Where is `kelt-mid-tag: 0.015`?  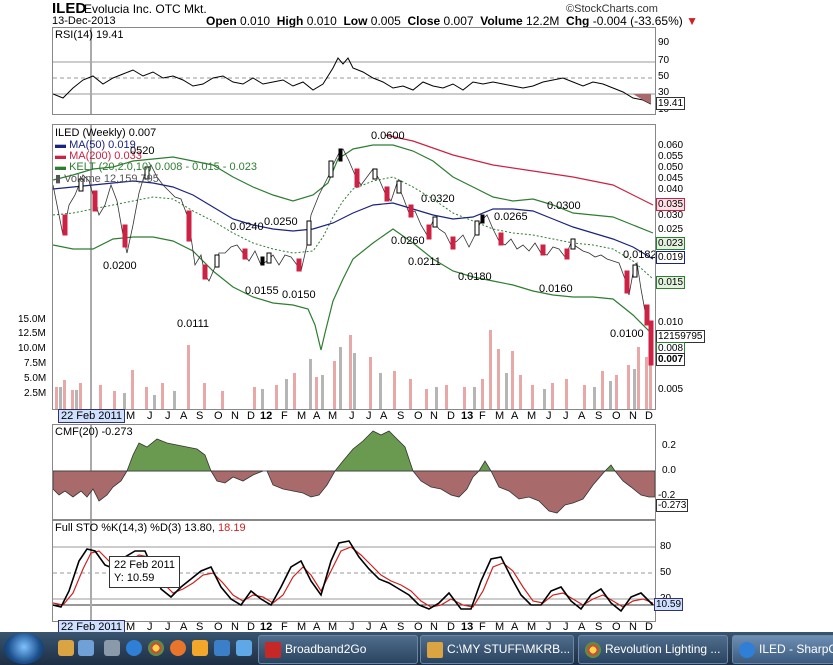
kelt-mid-tag: 0.015 is located at coordinates (671, 282).